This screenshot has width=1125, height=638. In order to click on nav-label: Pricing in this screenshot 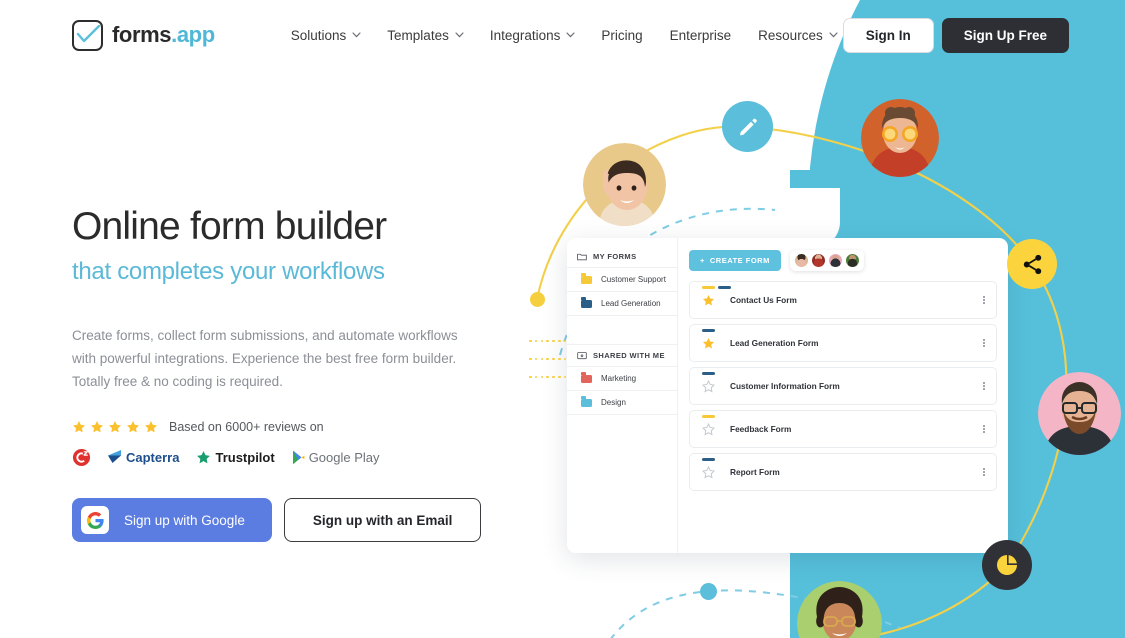, I will do `click(622, 35)`.